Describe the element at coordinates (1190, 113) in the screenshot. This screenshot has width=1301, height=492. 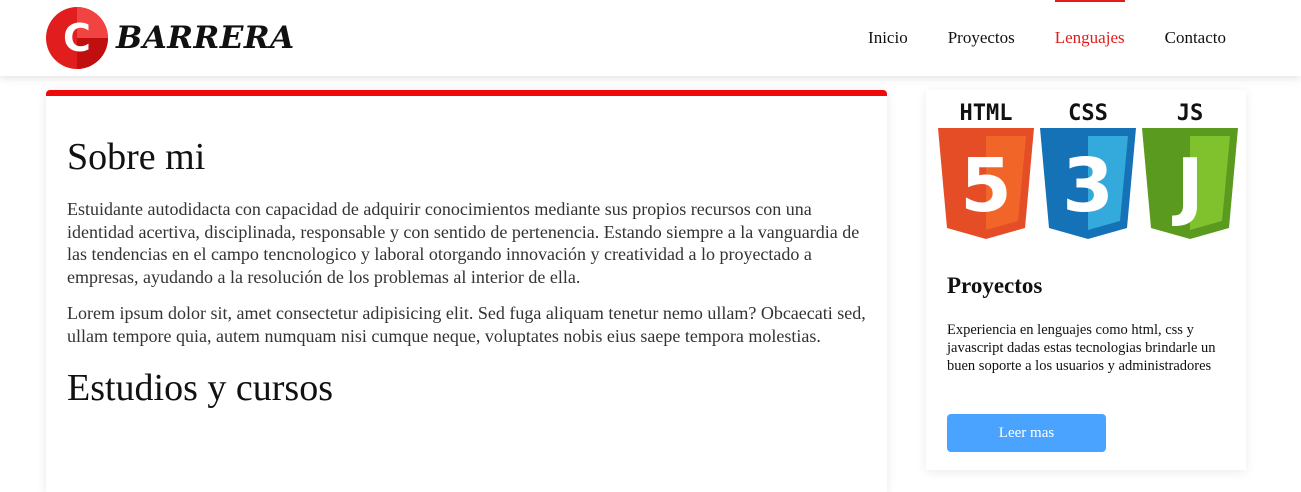
I see `js-label: JS` at that location.